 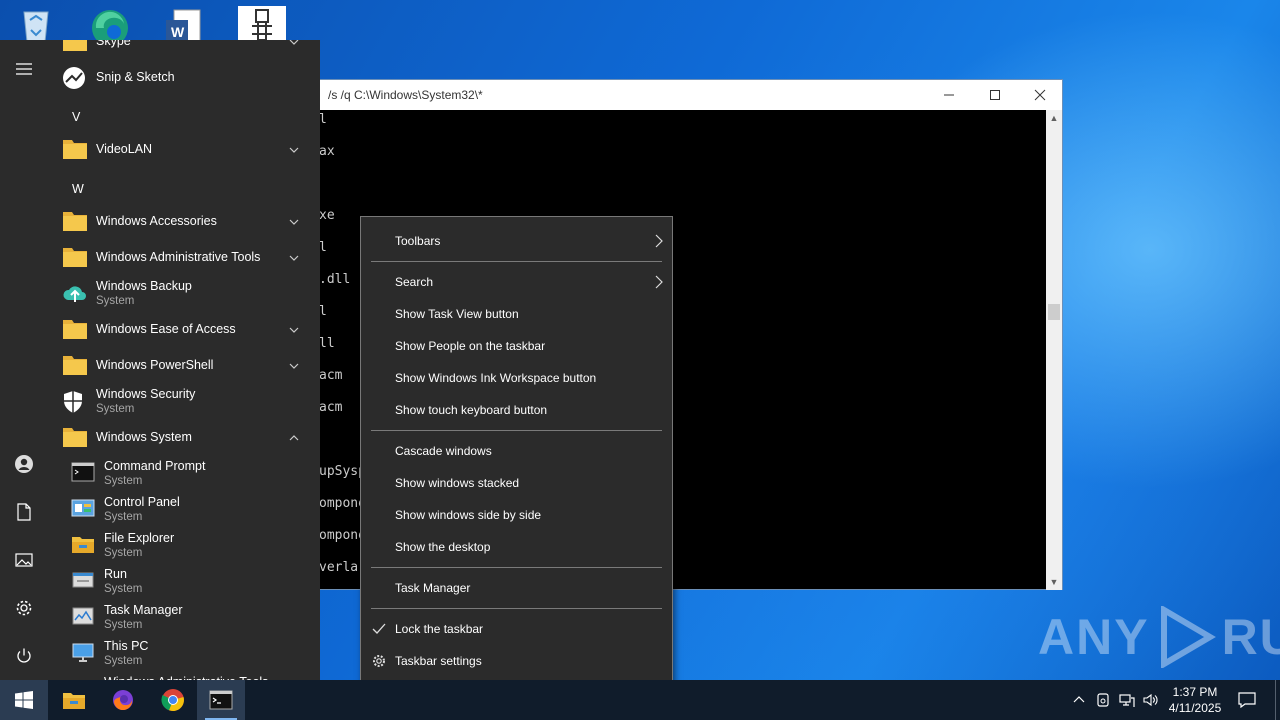 What do you see at coordinates (262, 24) in the screenshot?
I see `program-shortcut-icon` at bounding box center [262, 24].